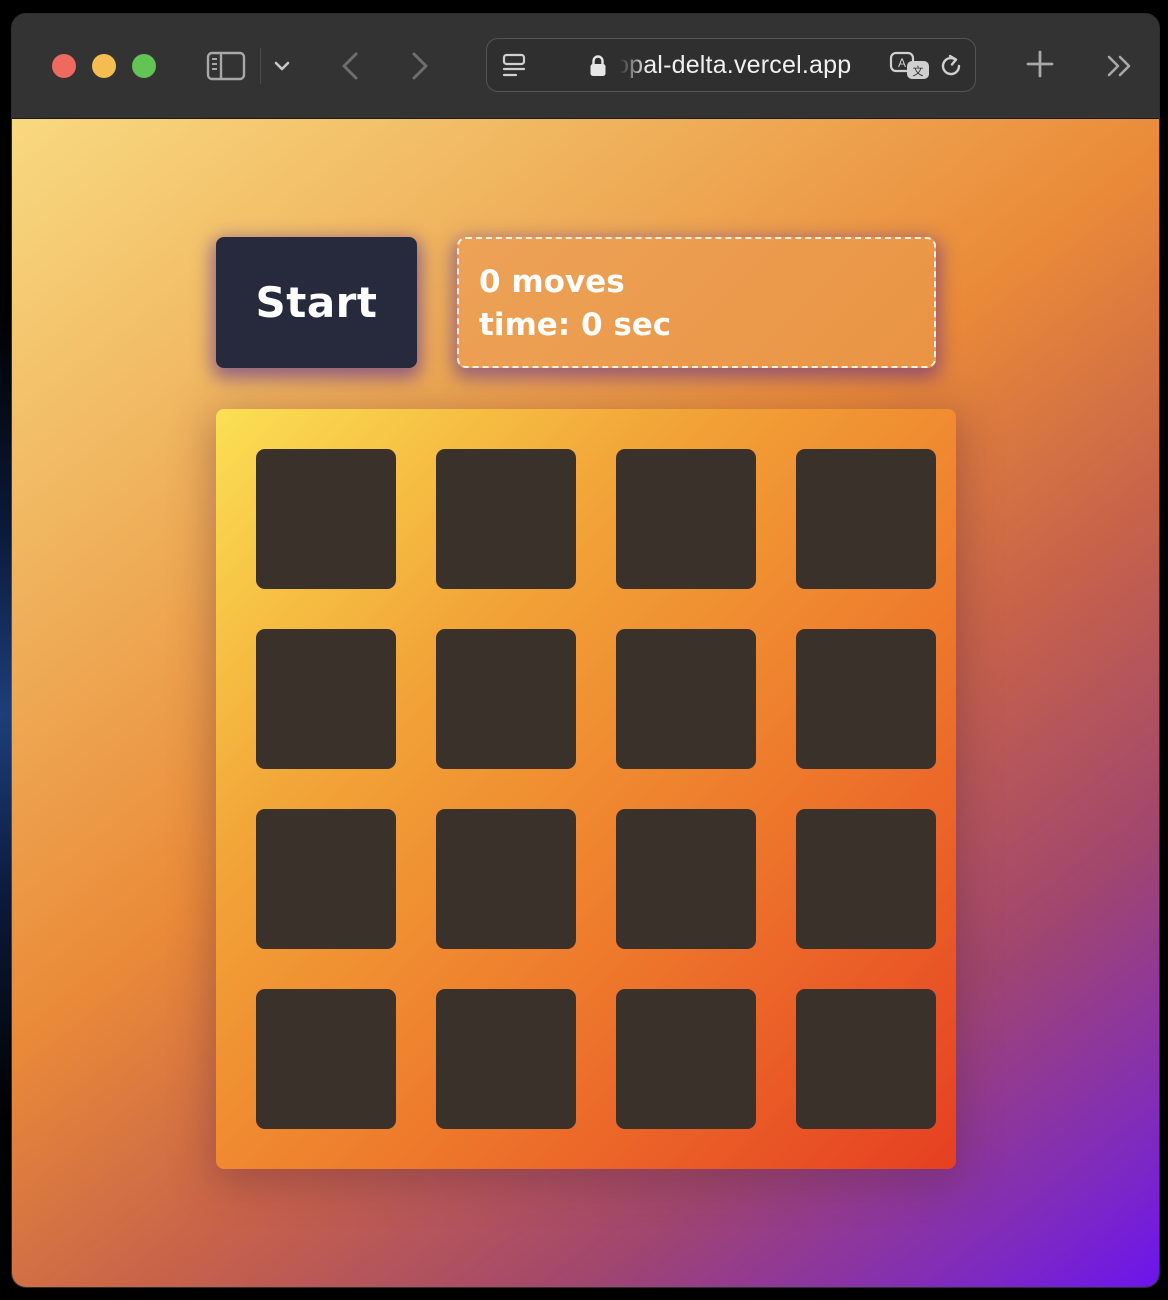  I want to click on plus-icon, so click(1040, 64).